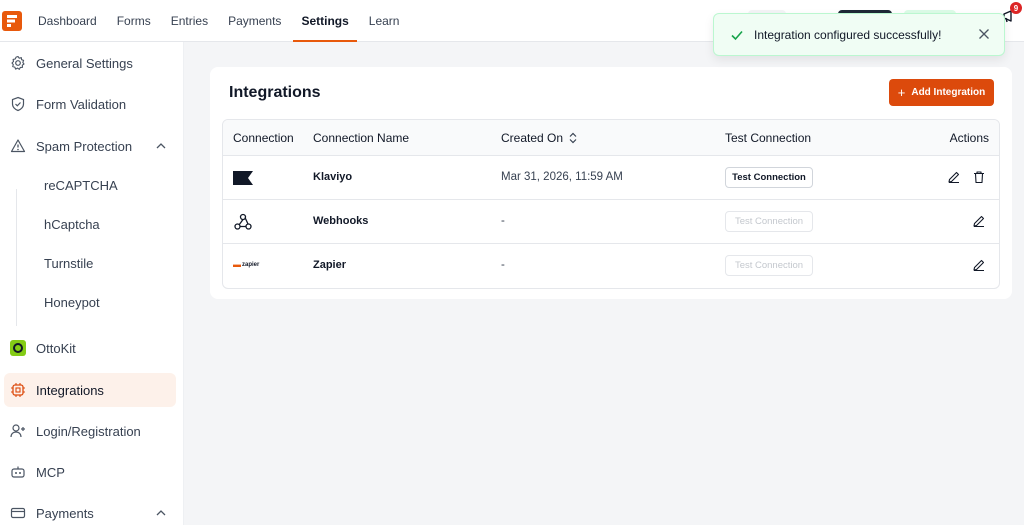 The image size is (1024, 525). What do you see at coordinates (18, 513) in the screenshot?
I see `card-icon` at bounding box center [18, 513].